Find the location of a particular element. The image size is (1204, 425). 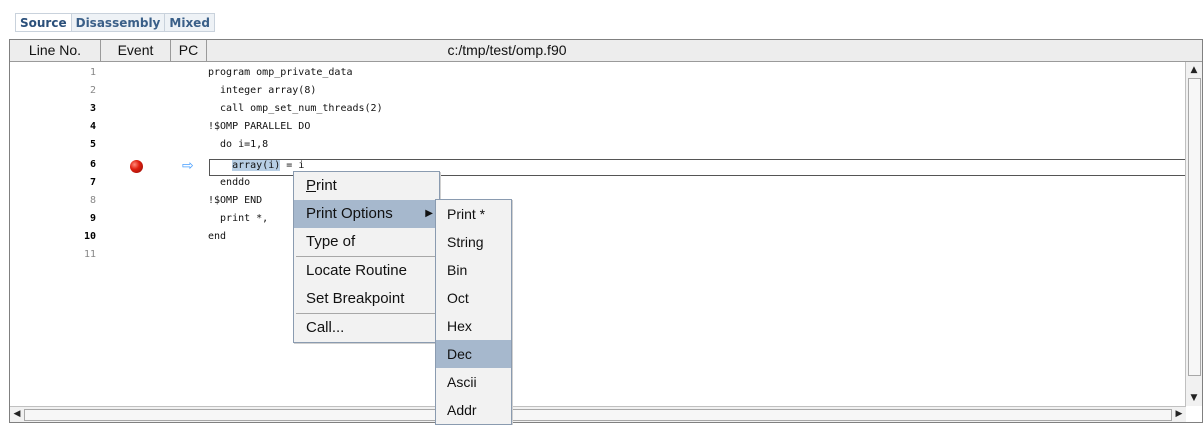

line-number: 2 is located at coordinates (92, 90).